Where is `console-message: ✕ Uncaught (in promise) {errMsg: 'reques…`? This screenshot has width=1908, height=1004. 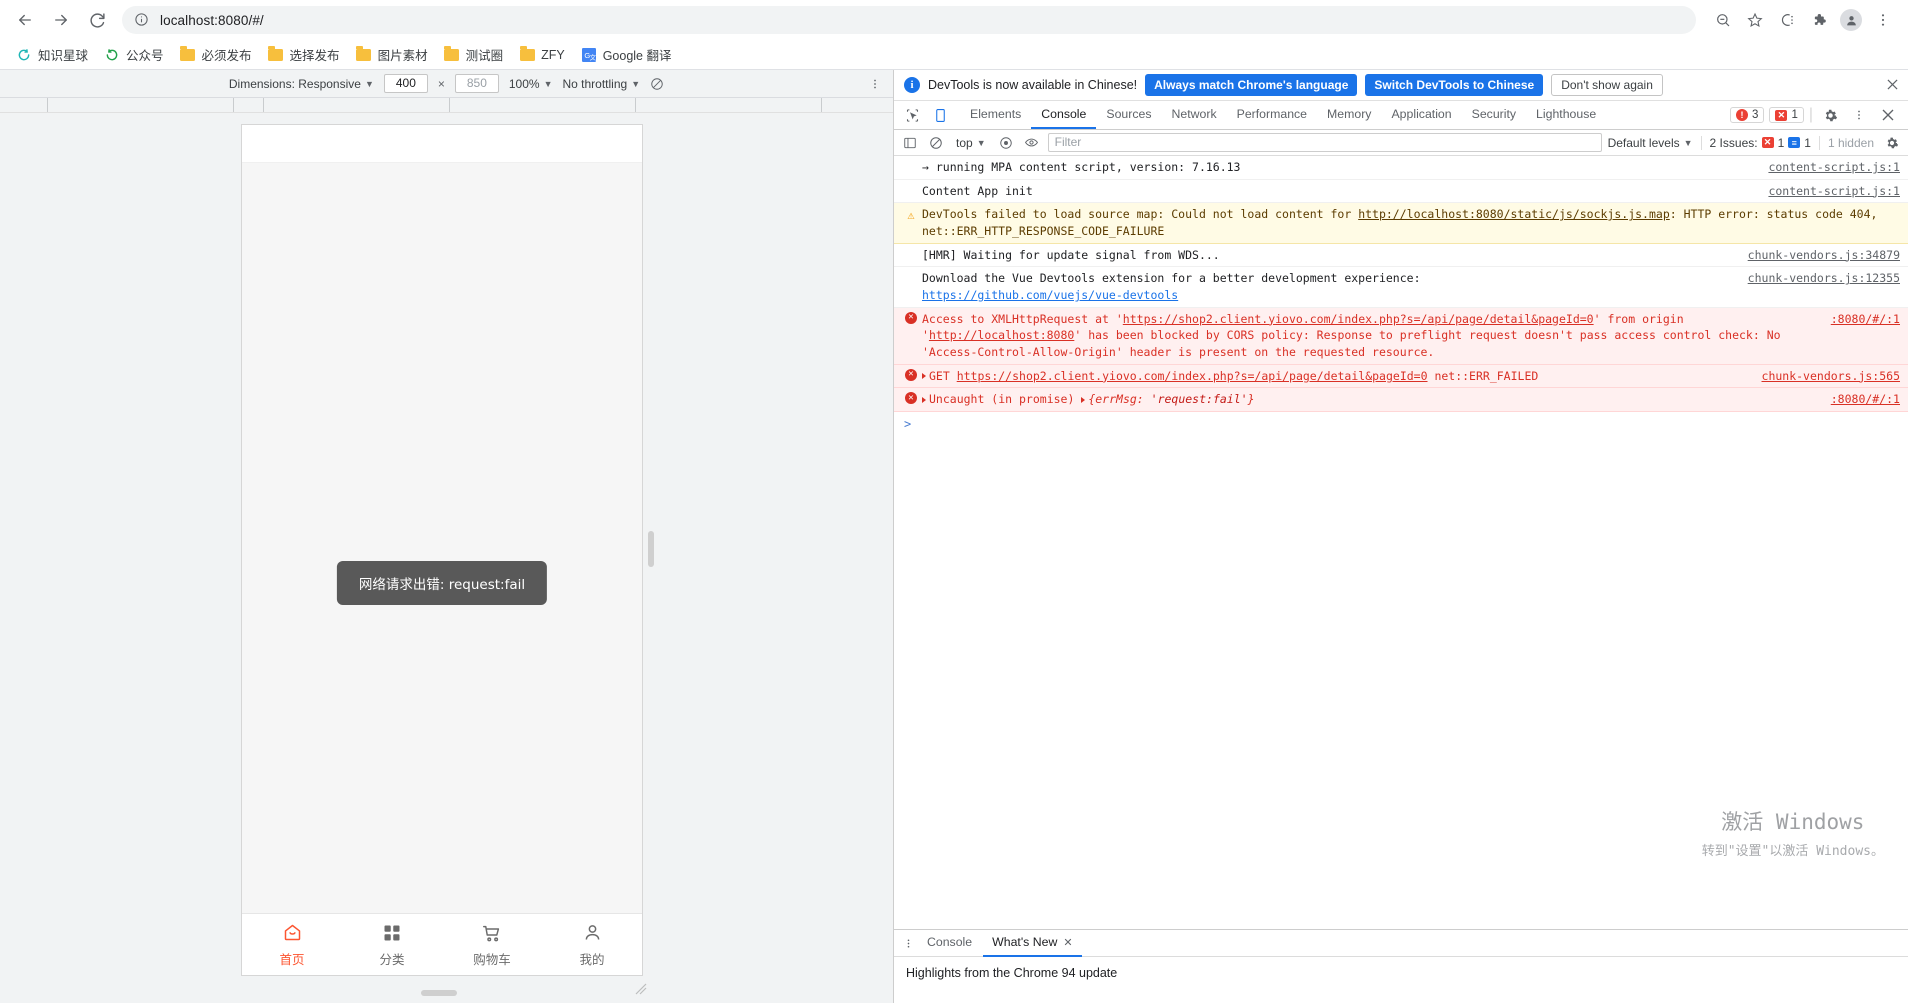
console-message: ✕ Uncaught (in promise) {errMsg: 'reques… is located at coordinates (1401, 400).